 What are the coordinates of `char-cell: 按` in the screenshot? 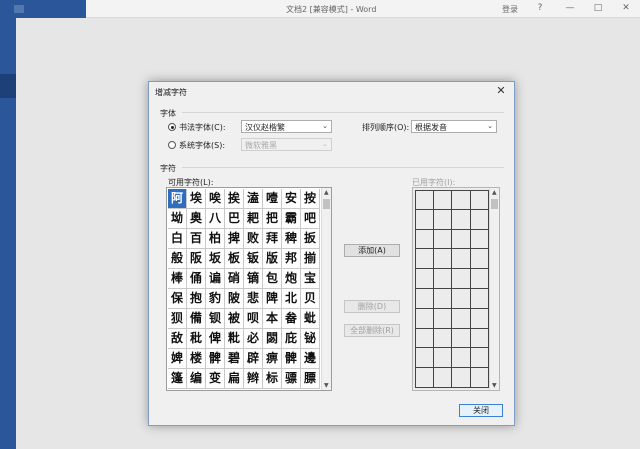 It's located at (310, 199).